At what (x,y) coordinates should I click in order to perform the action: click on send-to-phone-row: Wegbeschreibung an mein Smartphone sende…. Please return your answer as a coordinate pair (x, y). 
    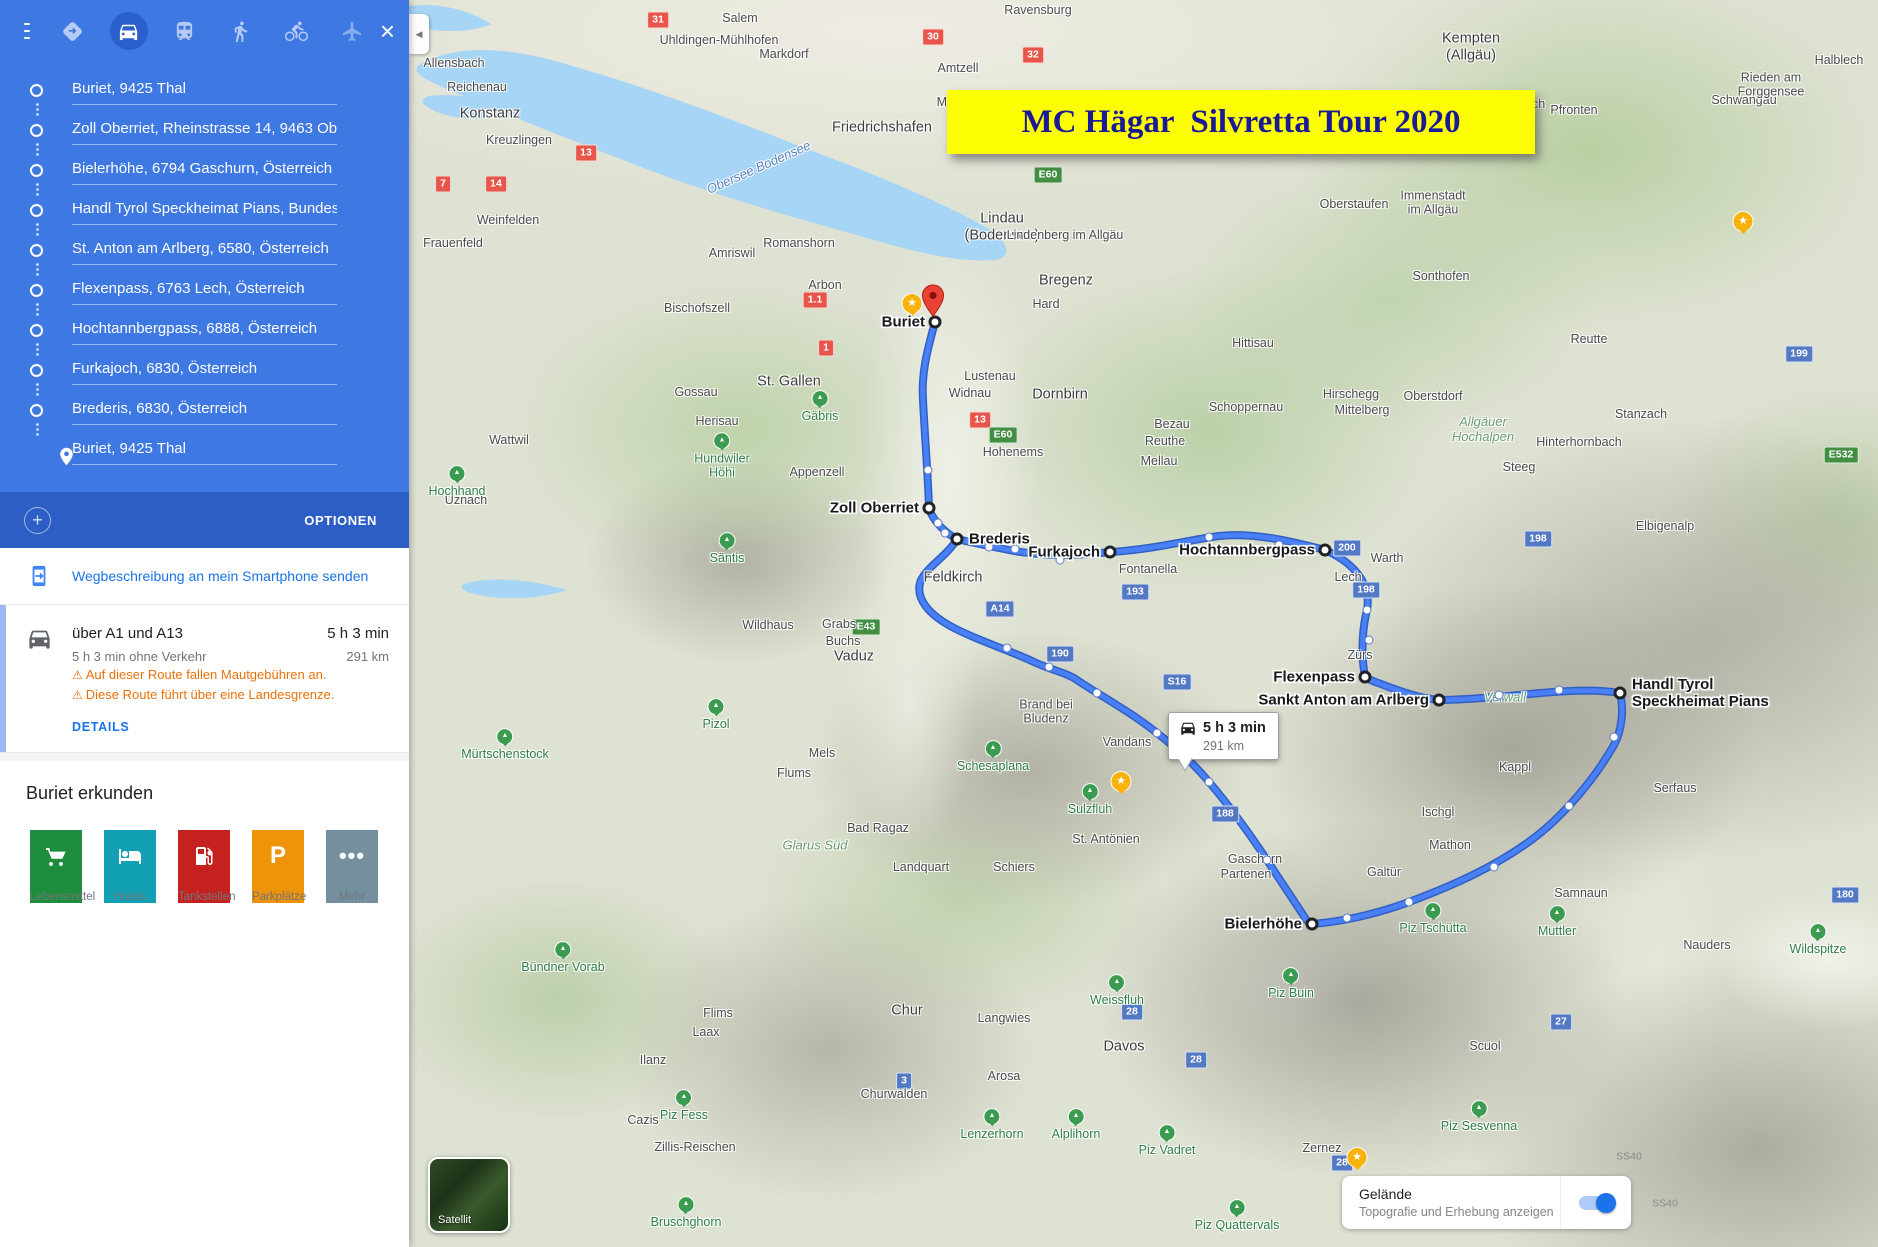
    Looking at the image, I should click on (204, 576).